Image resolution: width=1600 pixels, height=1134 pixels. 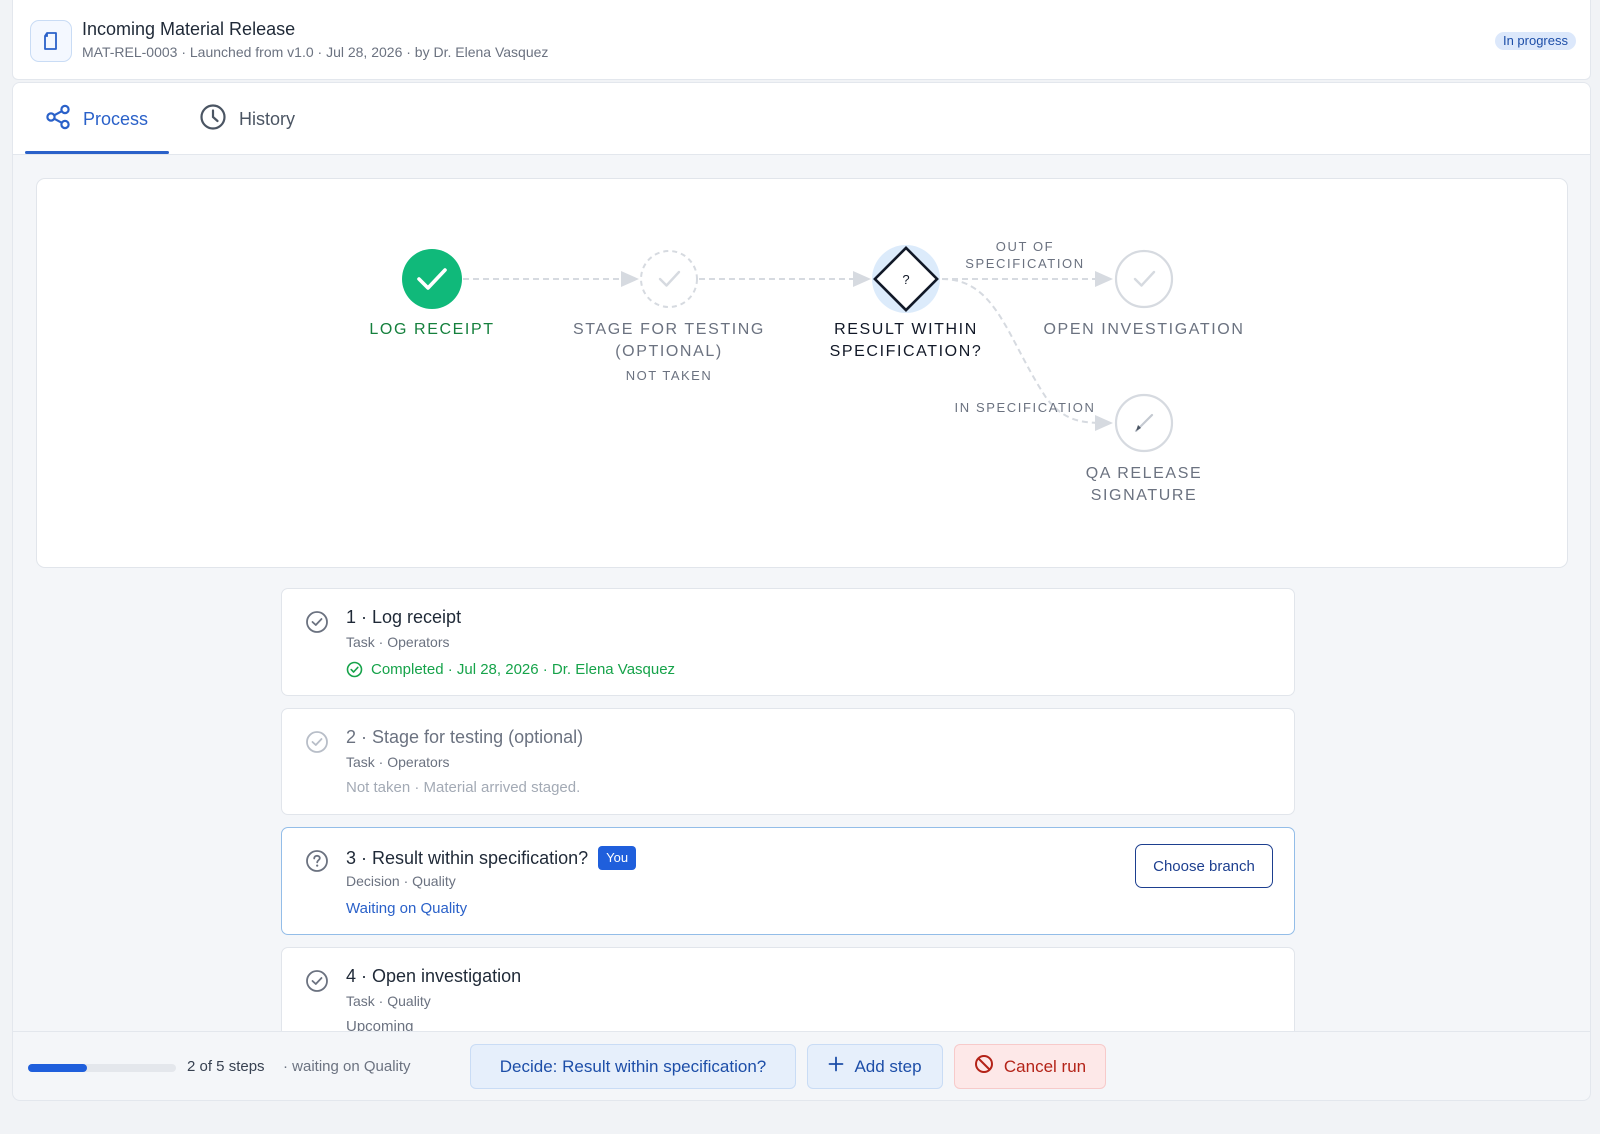 I want to click on question-glyph: ?, so click(x=905, y=279).